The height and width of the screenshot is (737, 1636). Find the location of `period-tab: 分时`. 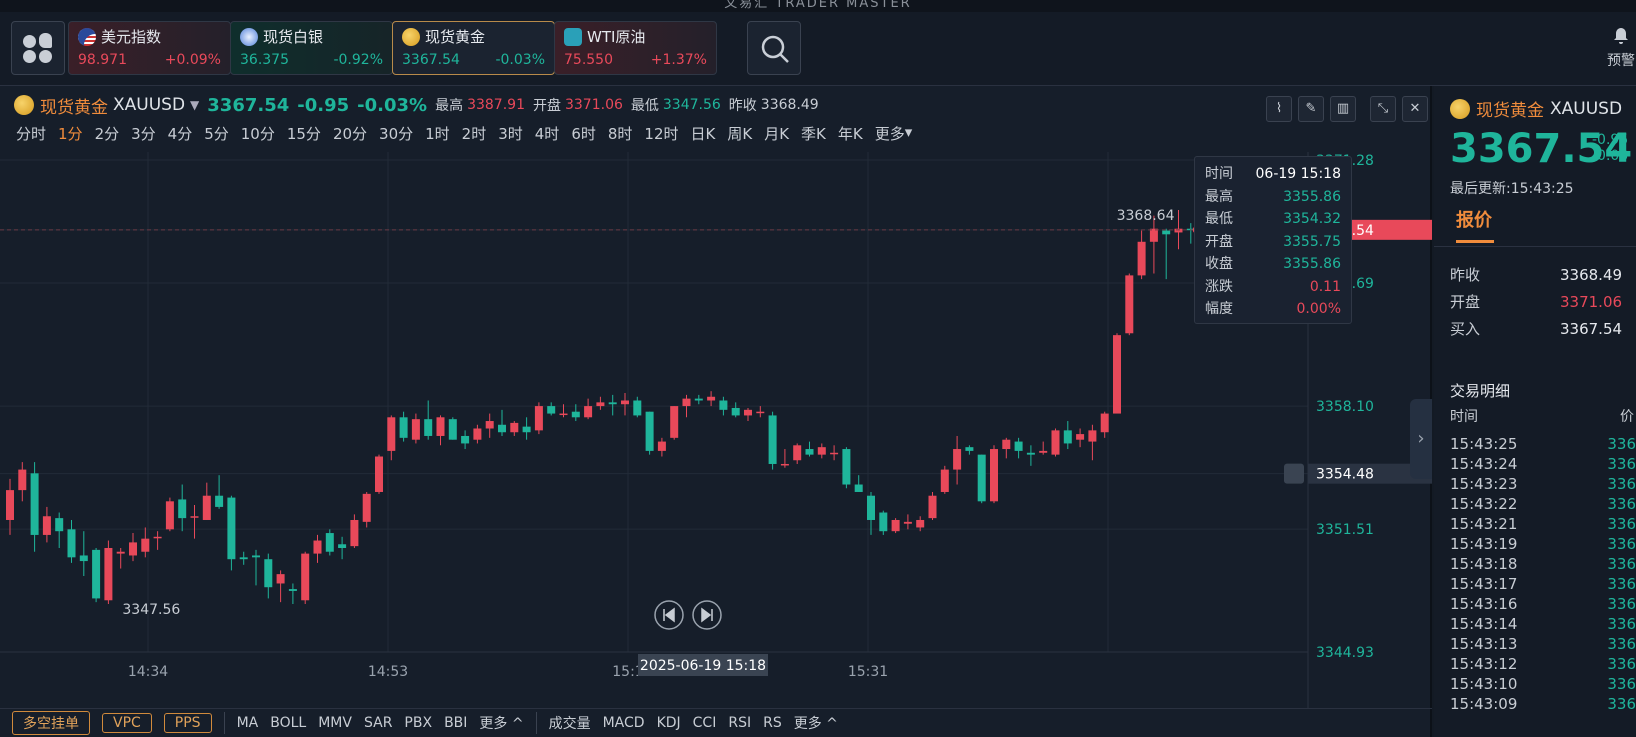

period-tab: 分时 is located at coordinates (31, 133).